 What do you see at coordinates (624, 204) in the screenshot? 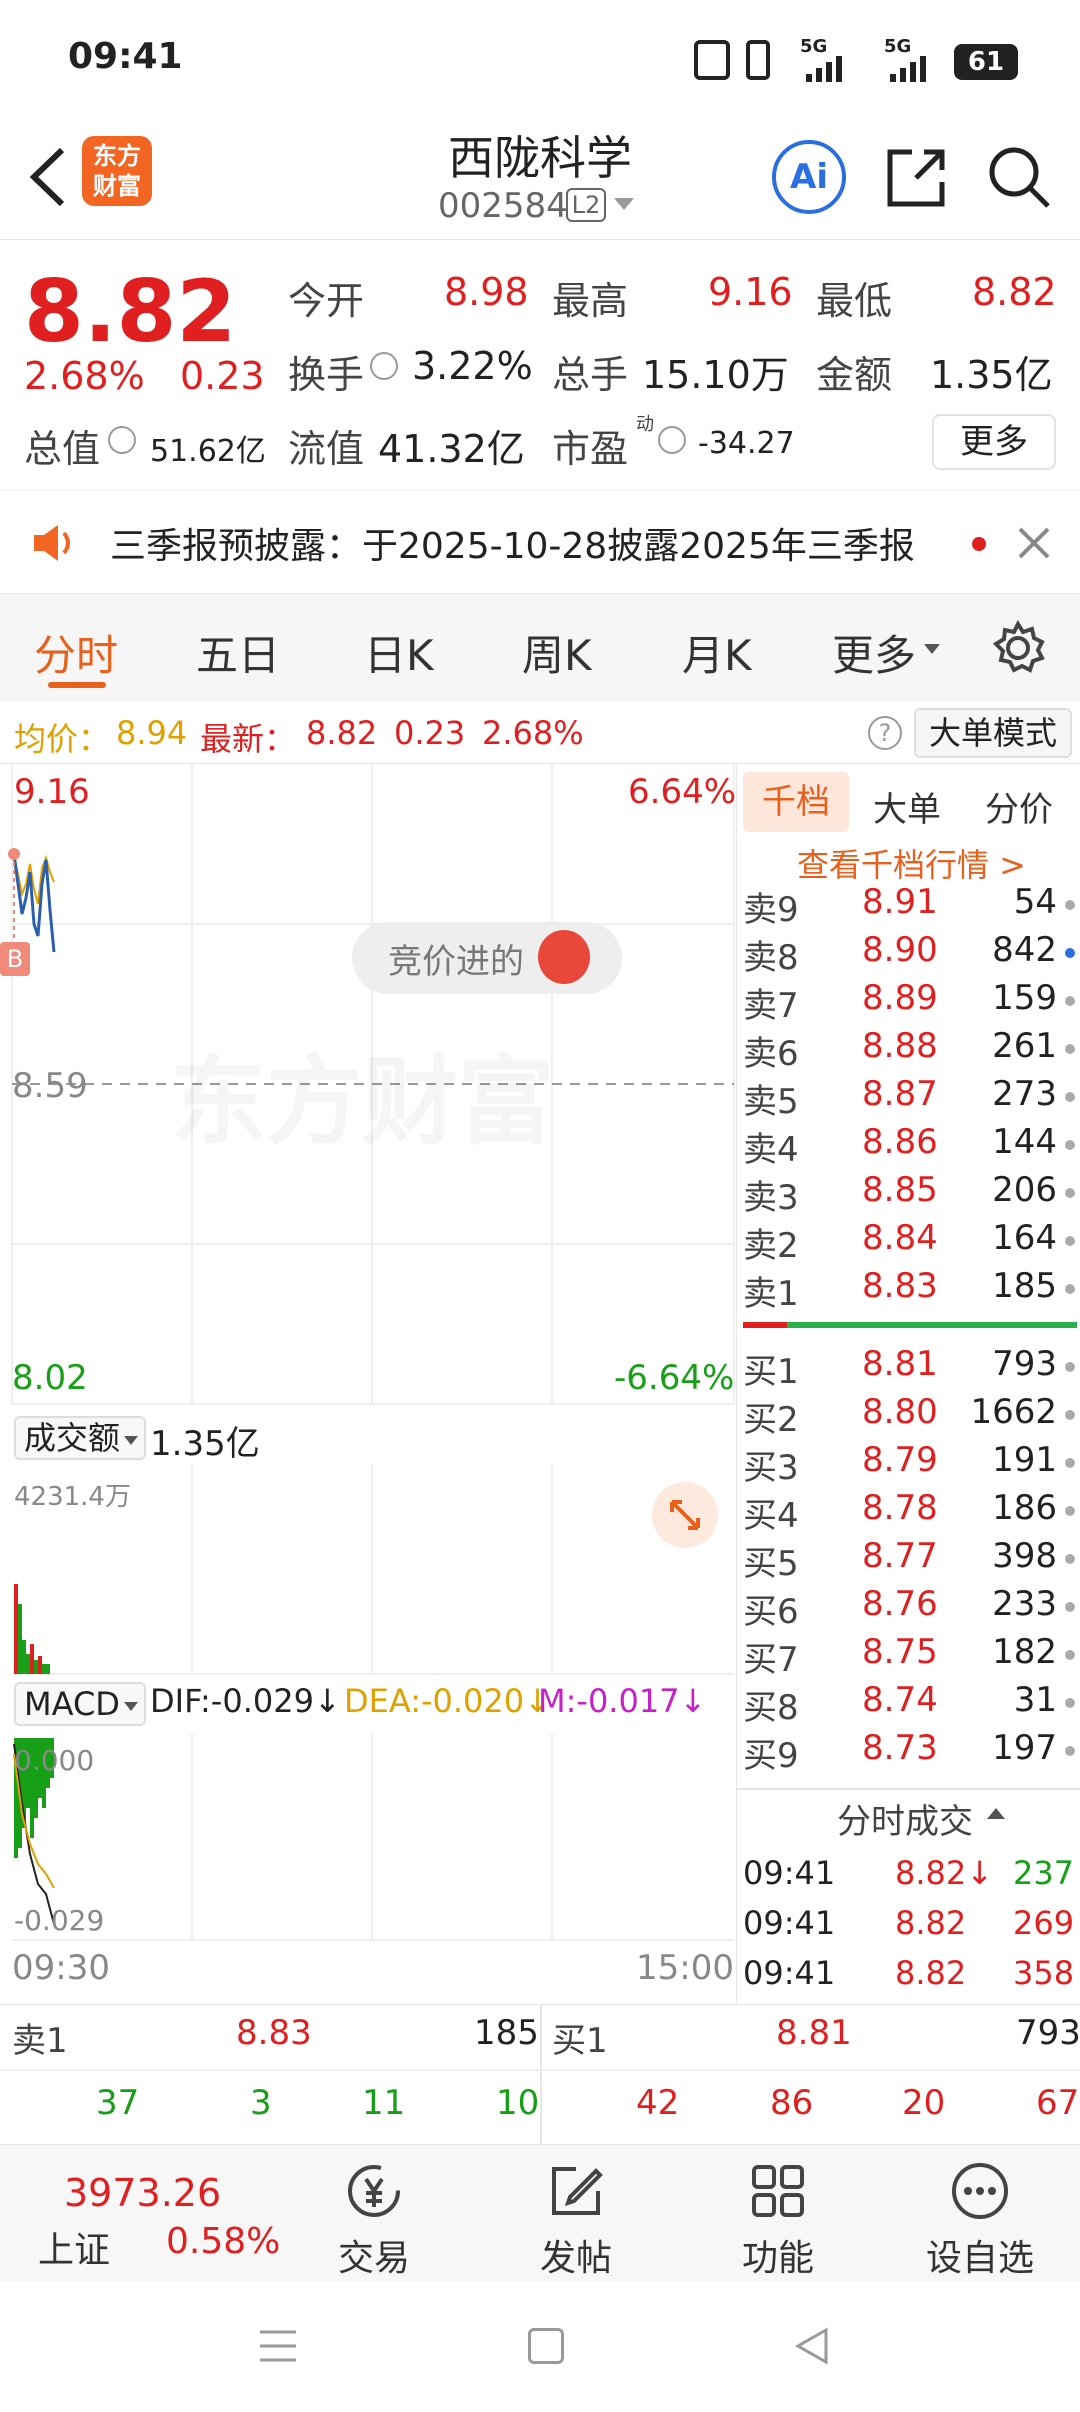
I see `code-dropdown-icon` at bounding box center [624, 204].